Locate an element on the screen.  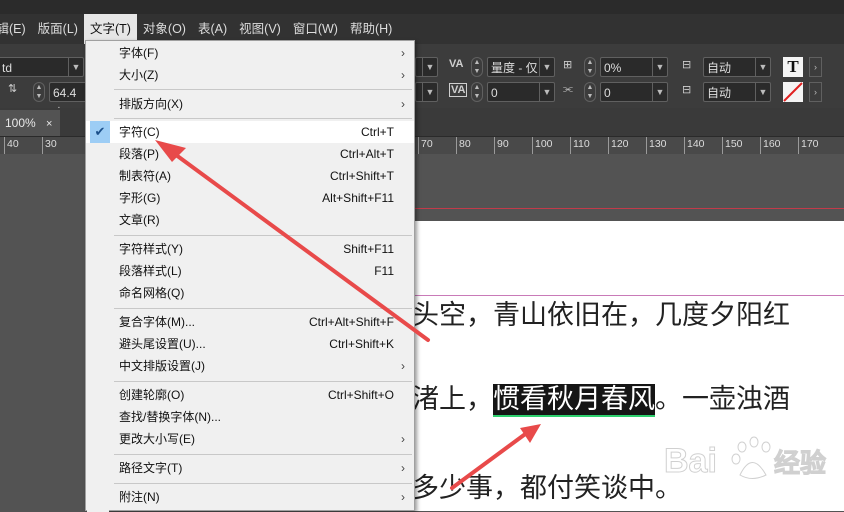
text-line-3: 多少事，都付笑谈中。 is located at coordinates (547, 485).